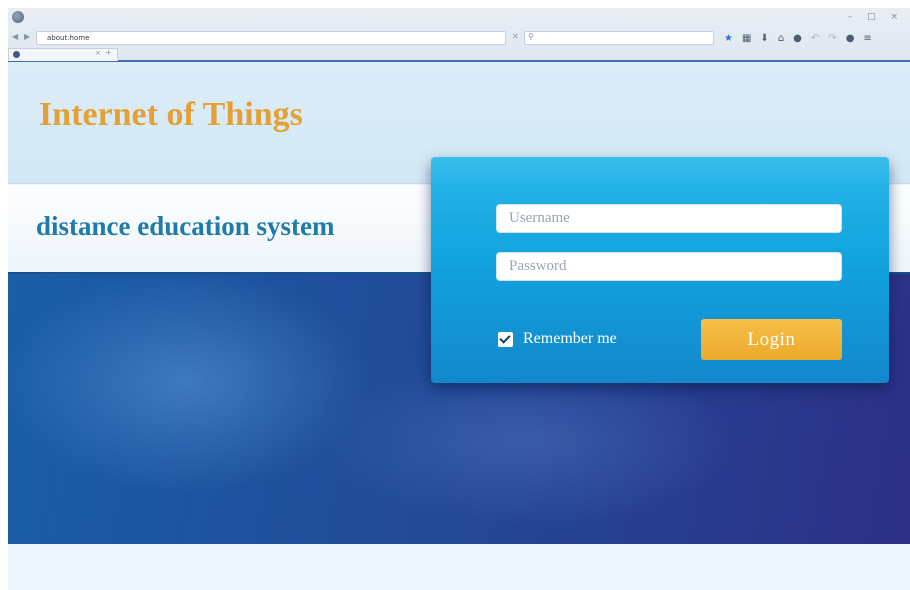 This screenshot has width=910, height=590. What do you see at coordinates (850, 38) in the screenshot?
I see `chat-icon: ●` at bounding box center [850, 38].